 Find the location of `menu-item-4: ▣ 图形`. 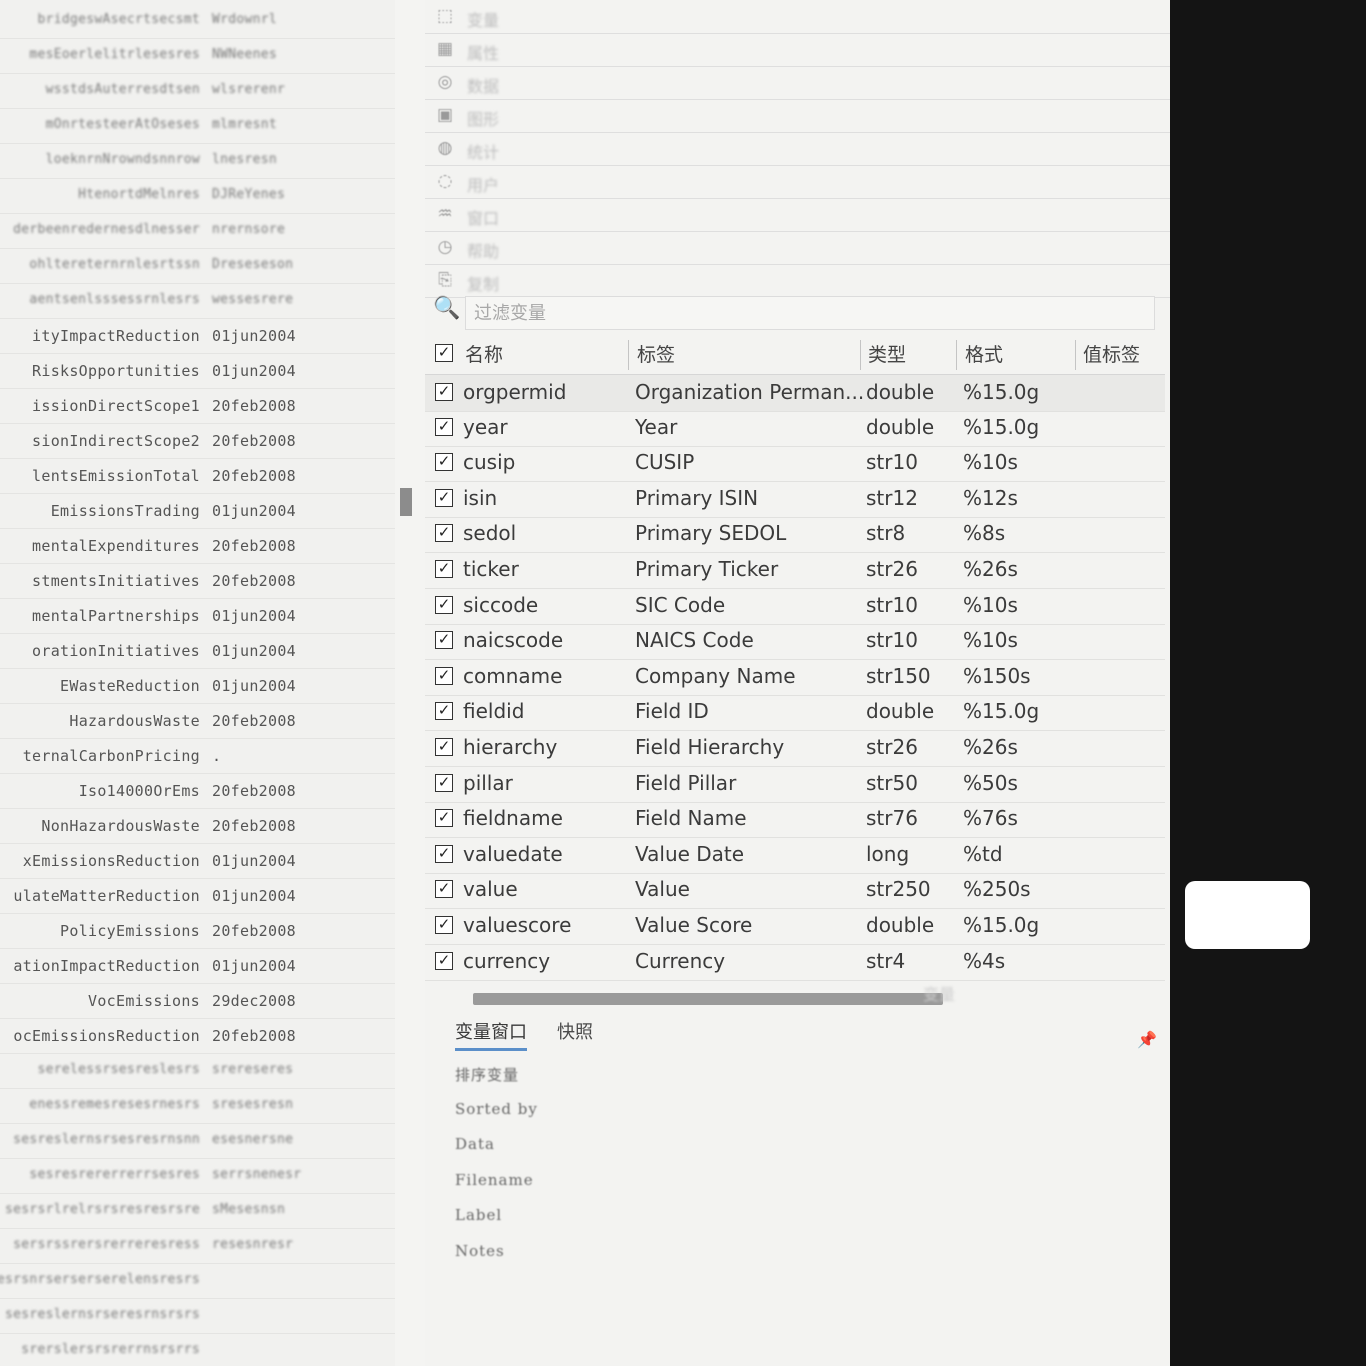

menu-item-4: ▣ 图形 is located at coordinates (797, 116).